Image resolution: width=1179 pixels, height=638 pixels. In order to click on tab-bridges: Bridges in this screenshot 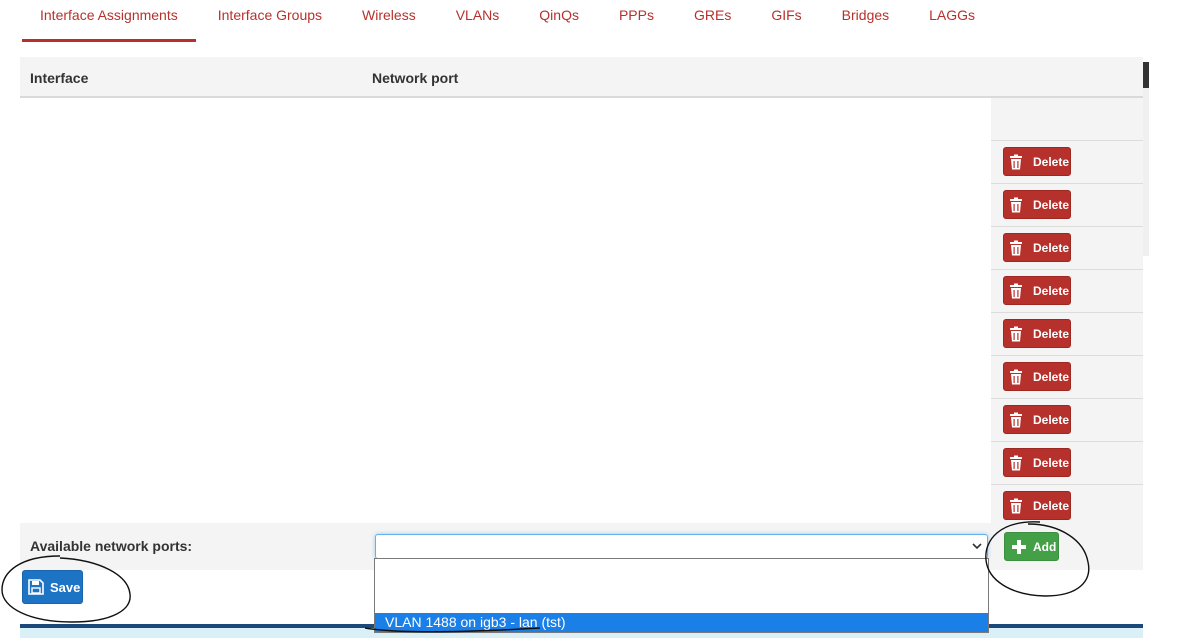, I will do `click(865, 21)`.